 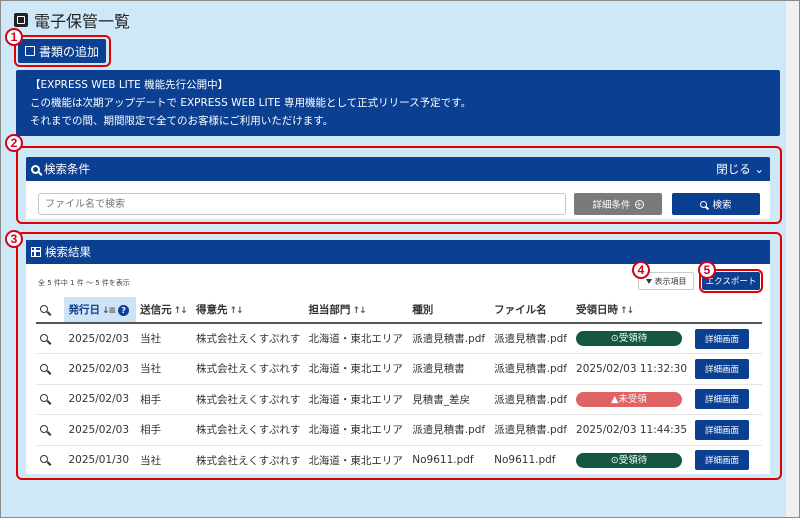 What do you see at coordinates (722, 205) in the screenshot?
I see `search-button-label: 検索` at bounding box center [722, 205].